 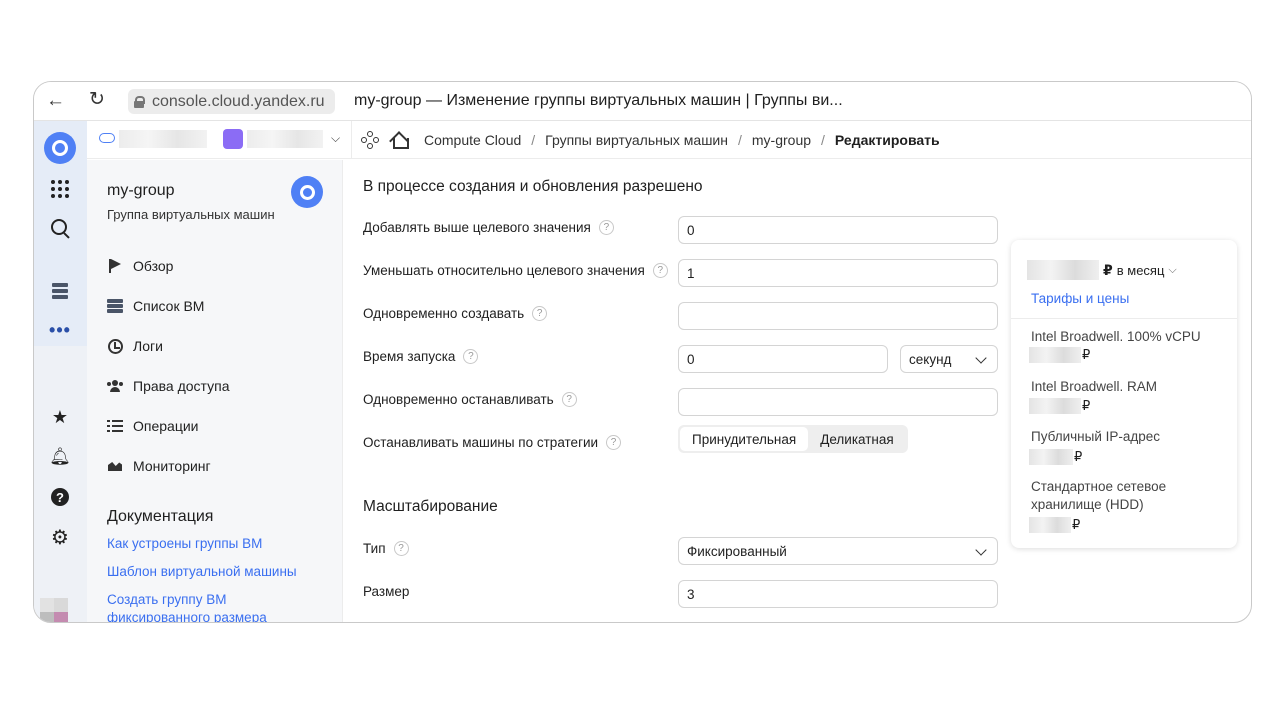 I want to click on tariffs-link: Тарифы и цены, so click(x=1080, y=298).